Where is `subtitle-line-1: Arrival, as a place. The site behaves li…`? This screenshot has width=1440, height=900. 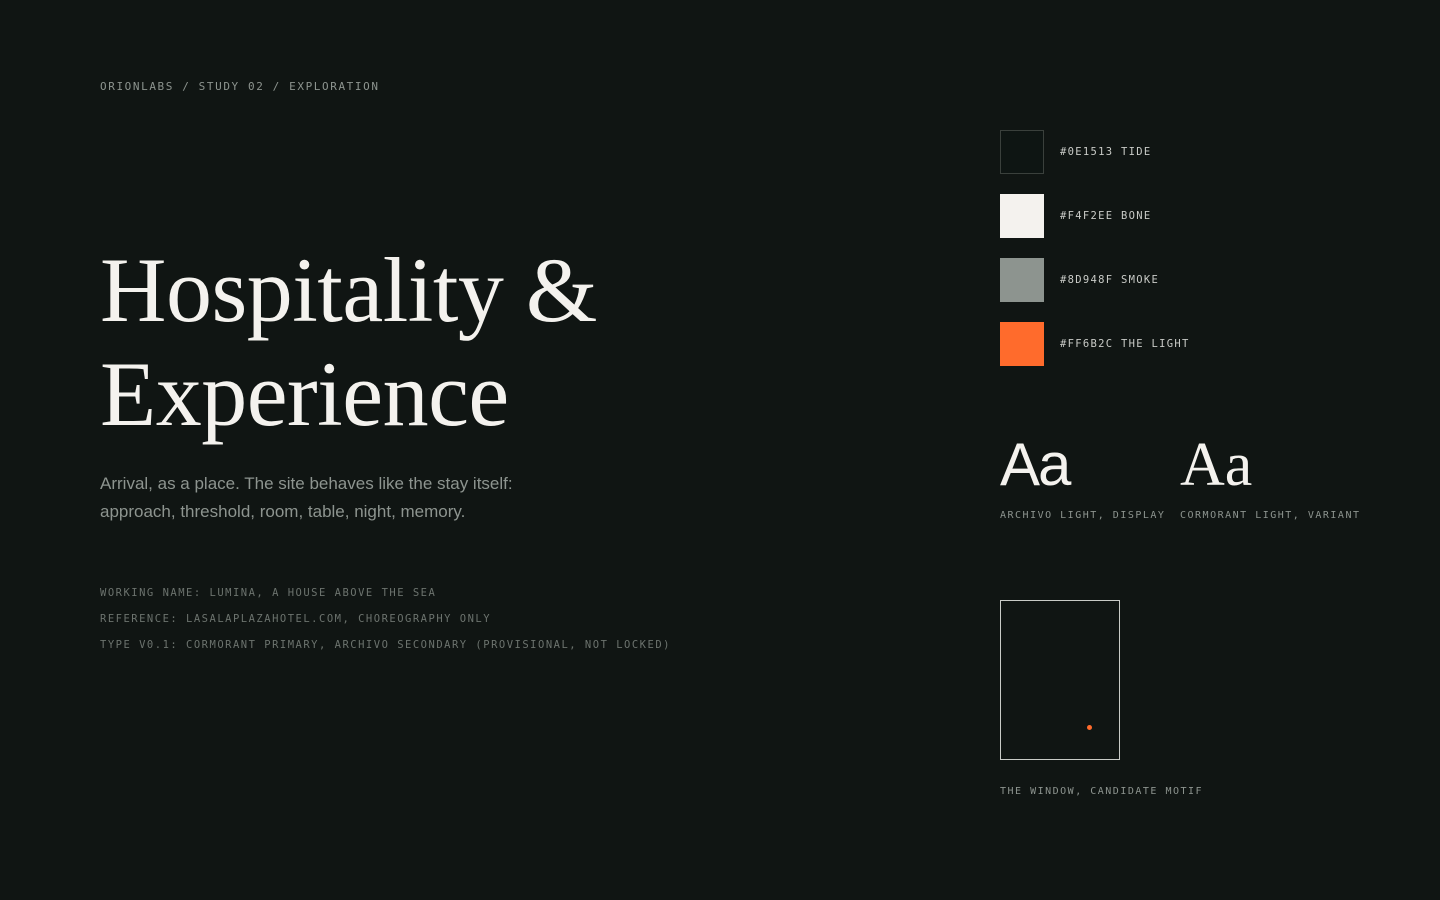
subtitle-line-1: Arrival, as a place. The site behaves li… is located at coordinates (306, 483).